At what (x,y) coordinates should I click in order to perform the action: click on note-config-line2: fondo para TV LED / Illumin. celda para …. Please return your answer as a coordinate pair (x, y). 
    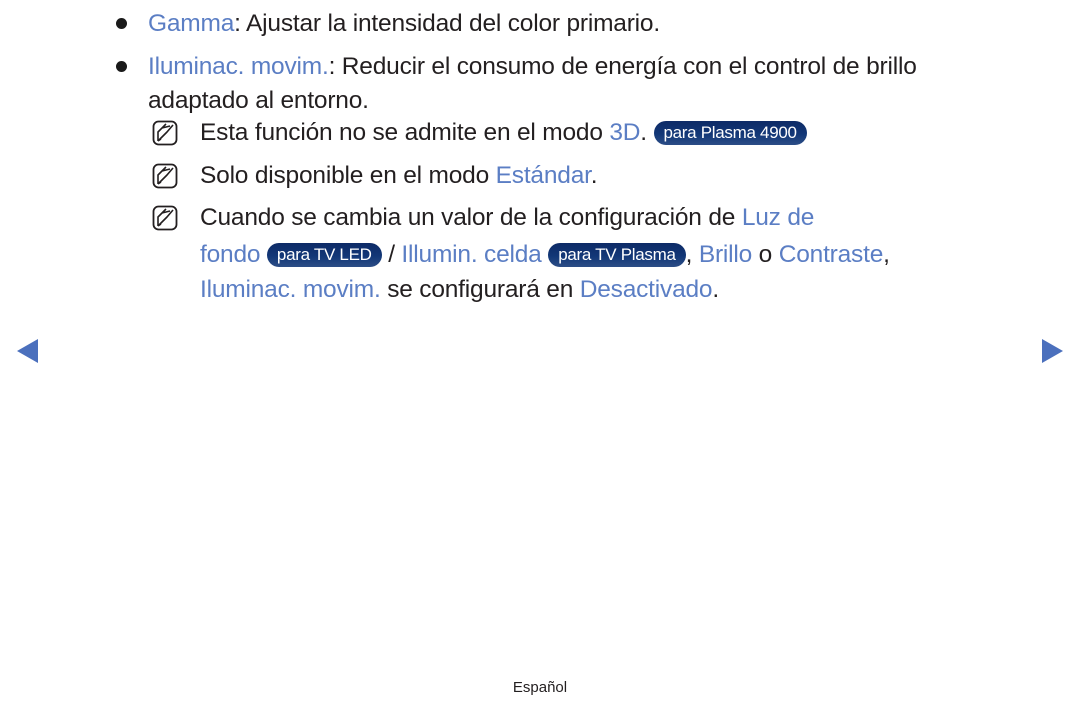
    Looking at the image, I should click on (545, 255).